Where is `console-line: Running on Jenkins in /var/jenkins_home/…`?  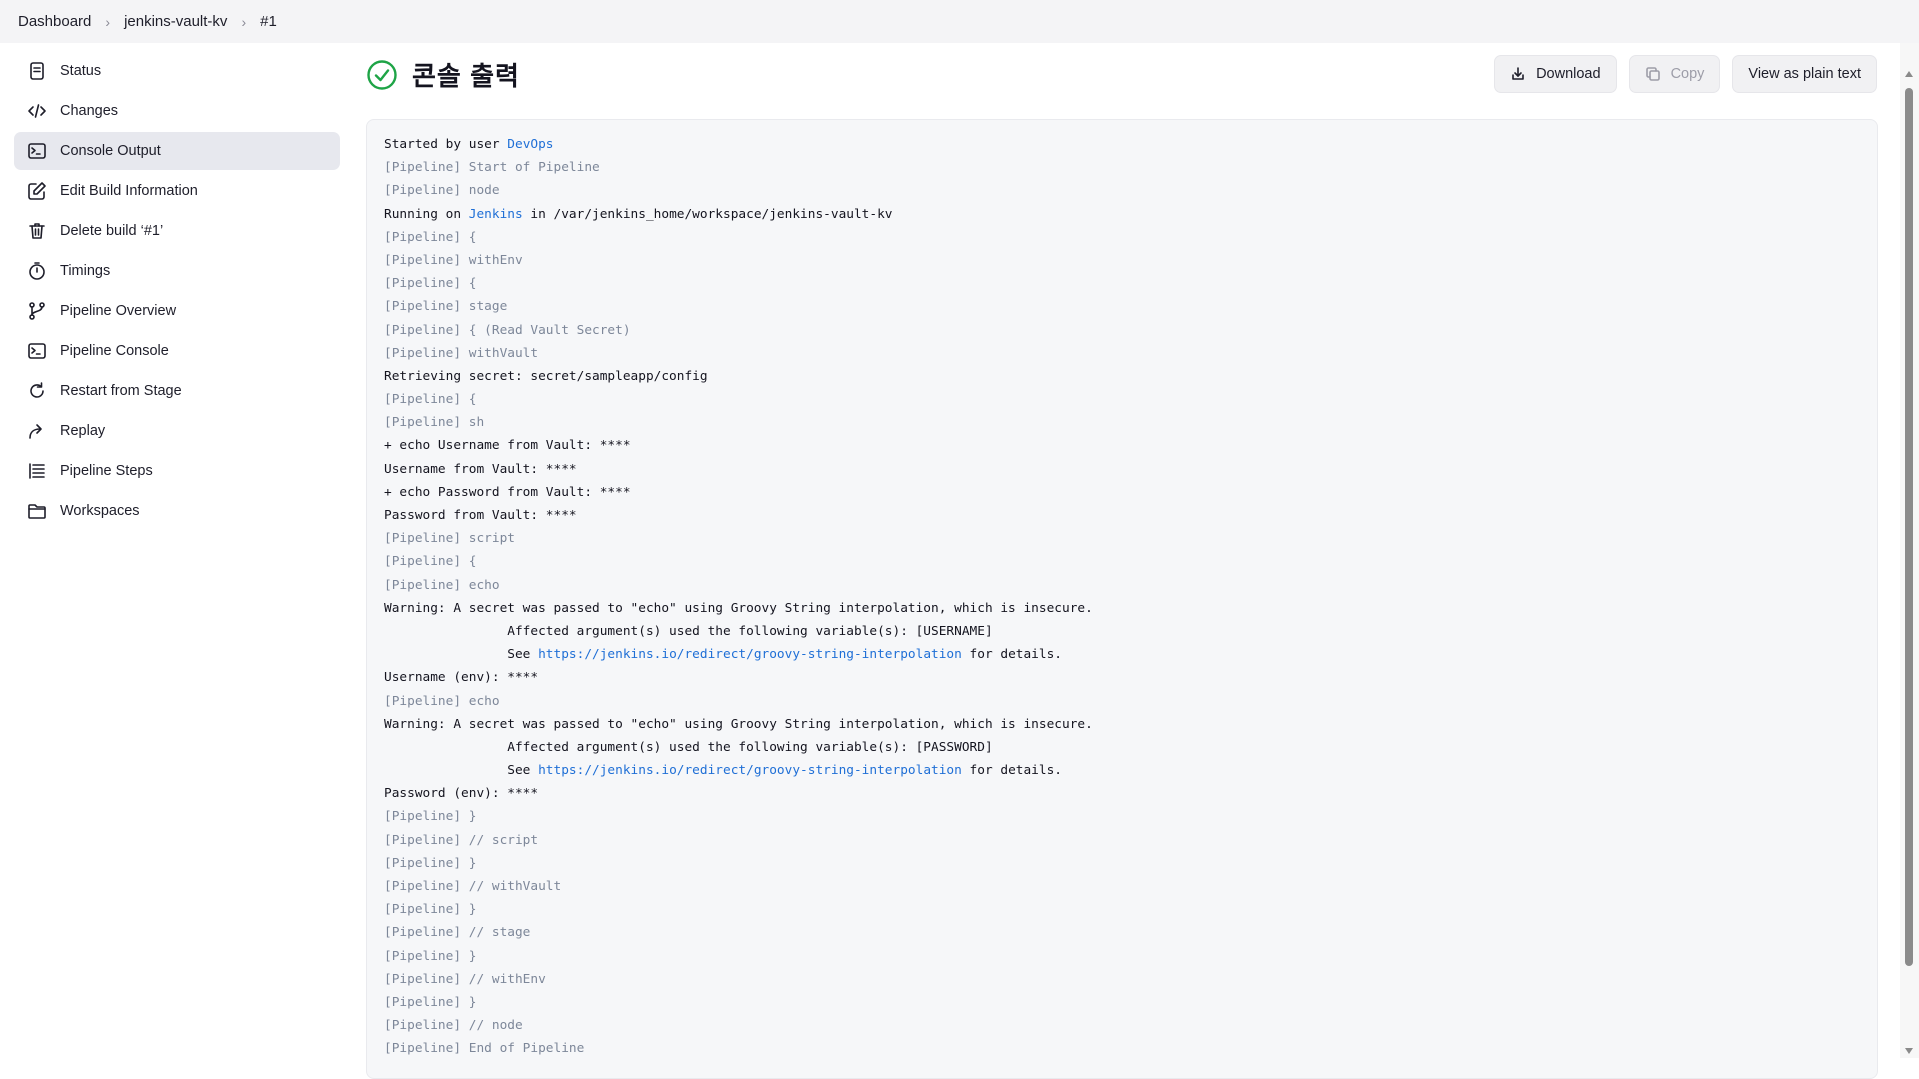
console-line: Running on Jenkins in /var/jenkins_home/… is located at coordinates (638, 214).